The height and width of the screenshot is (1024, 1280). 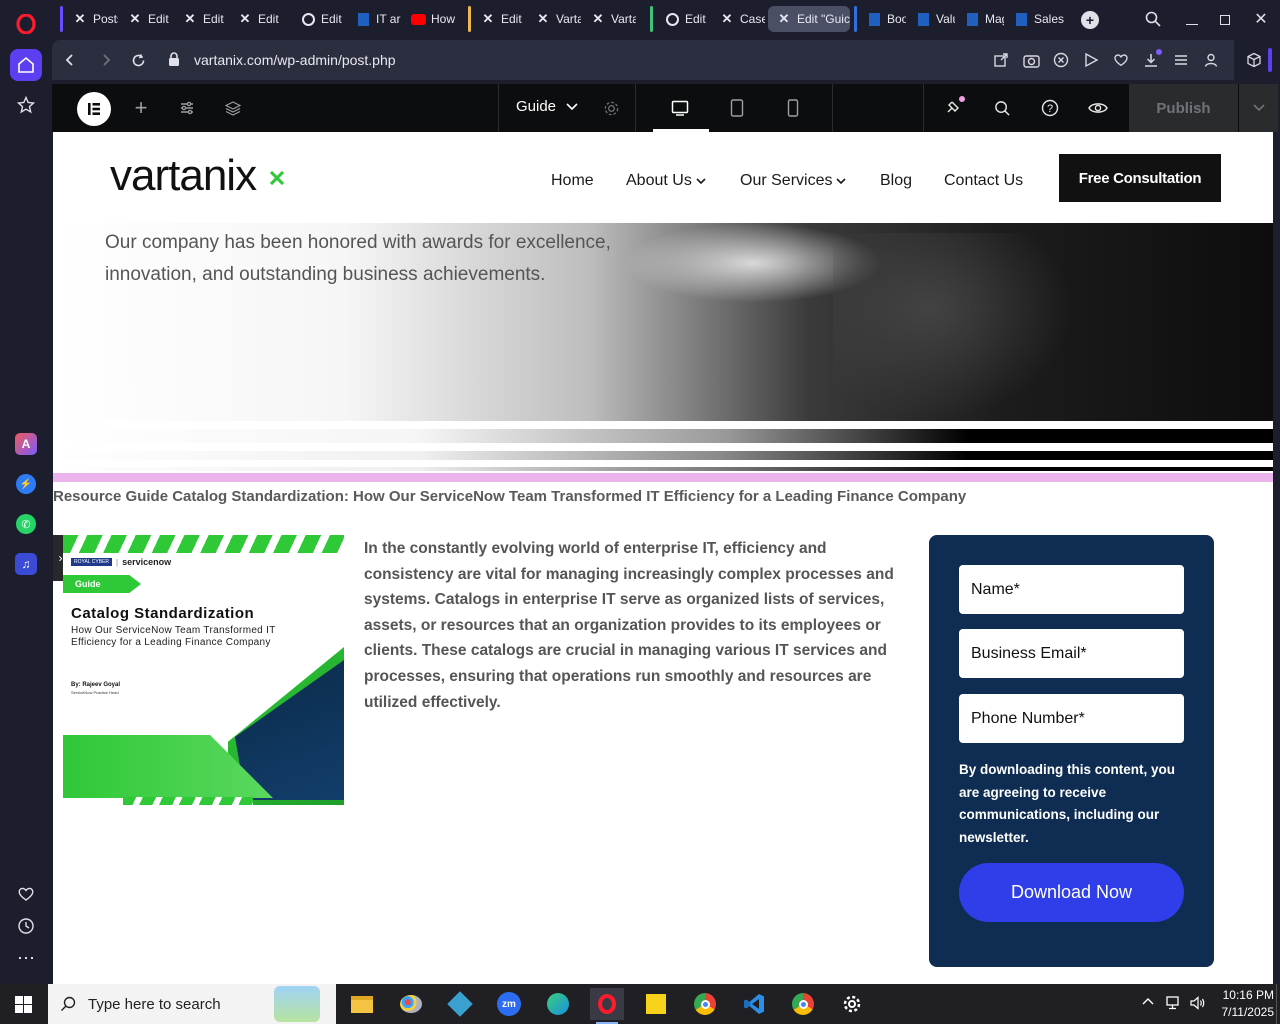 What do you see at coordinates (1071, 589) in the screenshot?
I see `name-field: Name*` at bounding box center [1071, 589].